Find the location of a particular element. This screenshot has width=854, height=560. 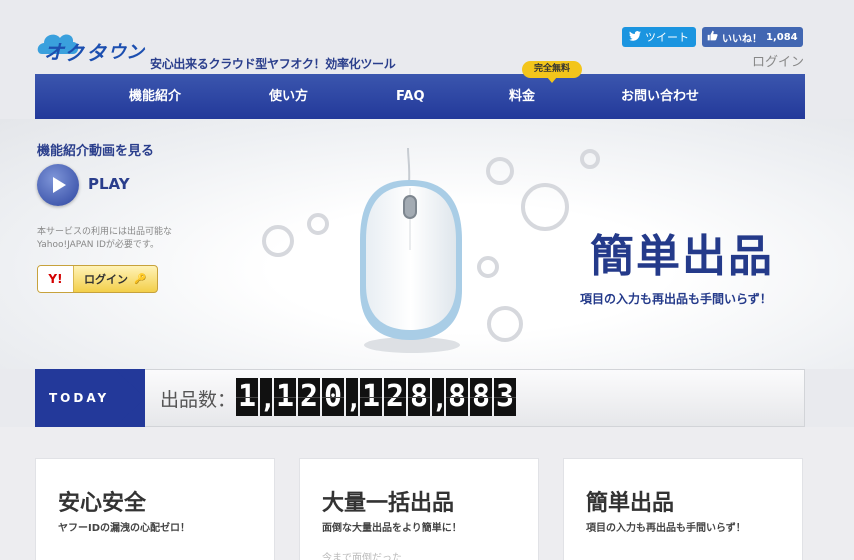

card-subtitle: ヤフーIDの漏洩の心配ゼロ！ is located at coordinates (124, 528).